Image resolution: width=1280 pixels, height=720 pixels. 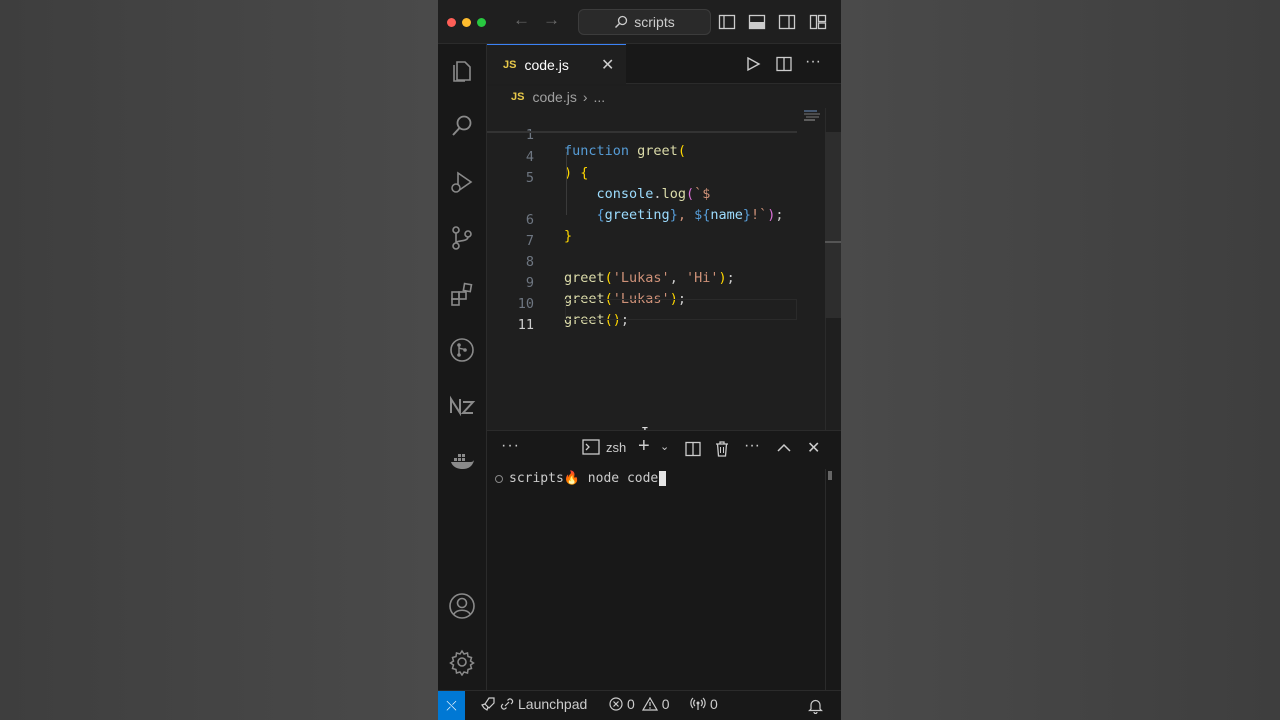 What do you see at coordinates (664, 64) in the screenshot?
I see `editor-tabs: JS code.js ✕ ···` at bounding box center [664, 64].